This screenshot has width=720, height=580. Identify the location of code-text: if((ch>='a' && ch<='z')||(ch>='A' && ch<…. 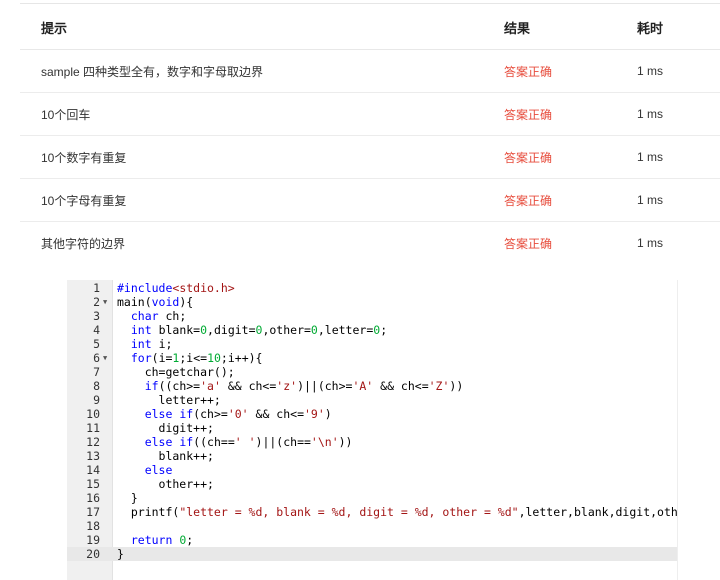
(304, 386).